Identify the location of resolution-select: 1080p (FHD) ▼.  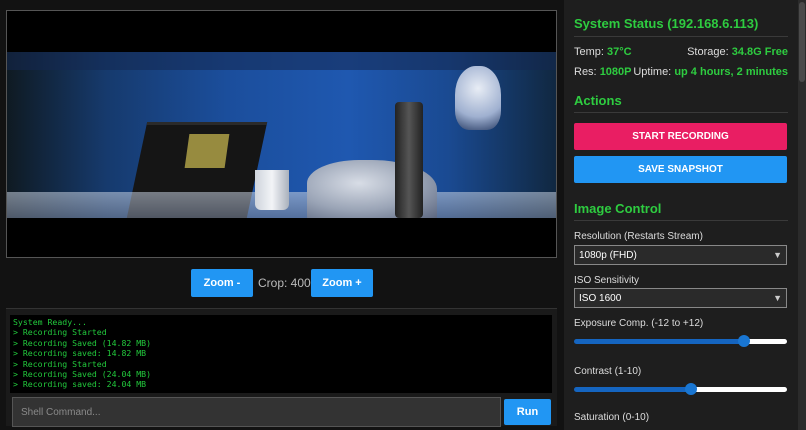
(680, 255).